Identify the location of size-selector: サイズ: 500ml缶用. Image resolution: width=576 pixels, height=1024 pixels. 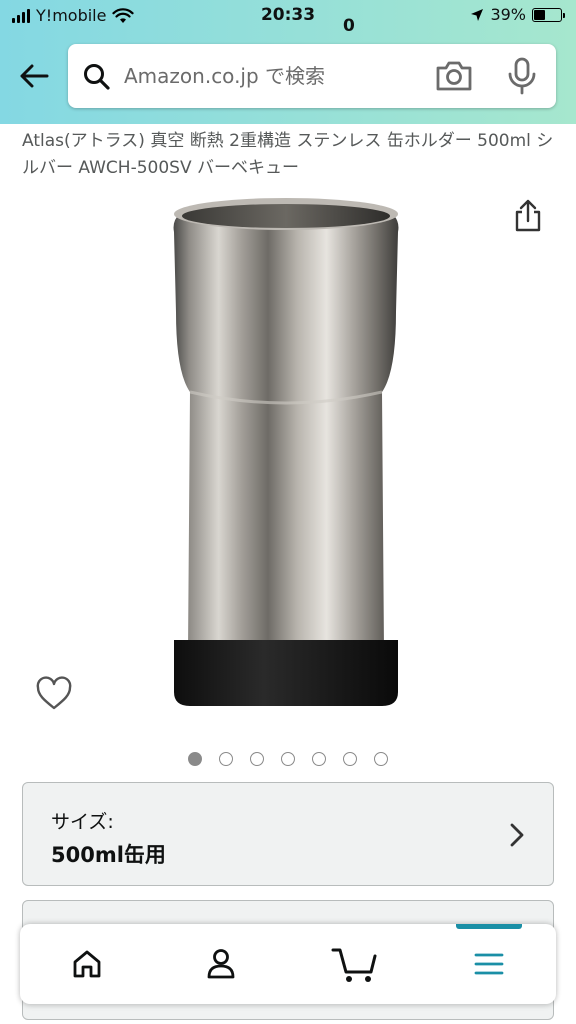
(288, 834).